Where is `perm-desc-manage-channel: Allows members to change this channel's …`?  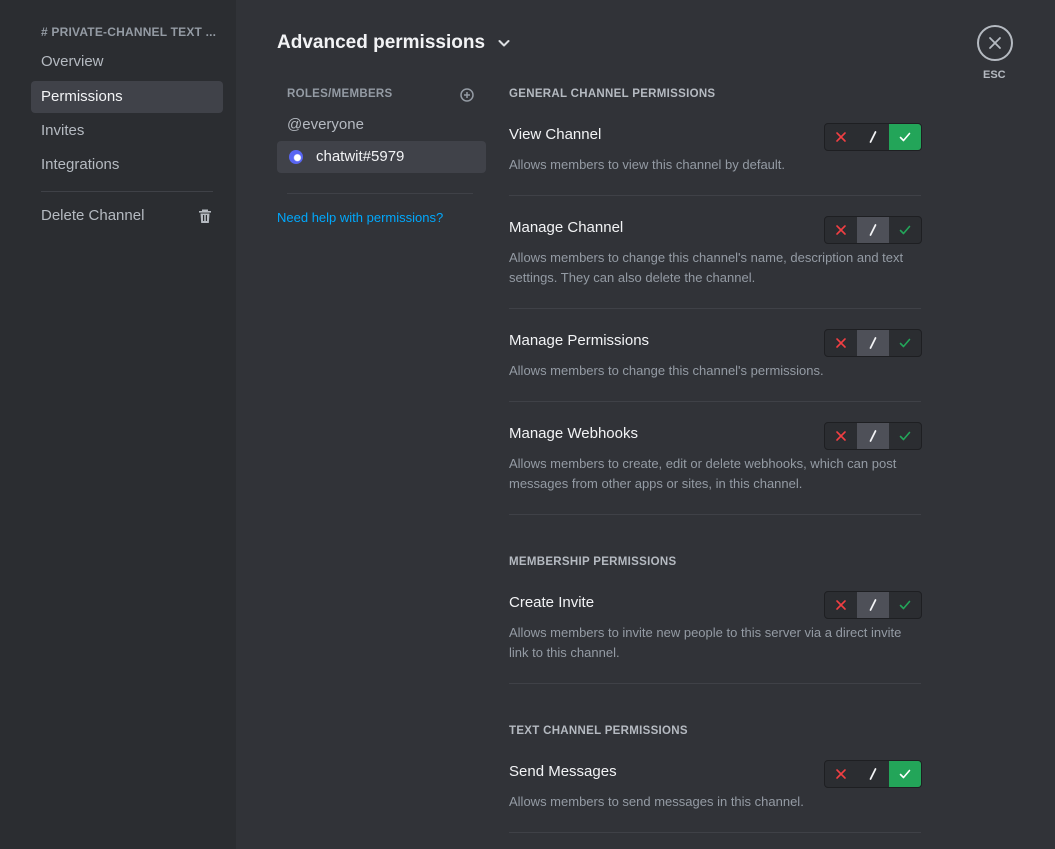
perm-desc-manage-channel: Allows members to change this channel's … is located at coordinates (706, 267).